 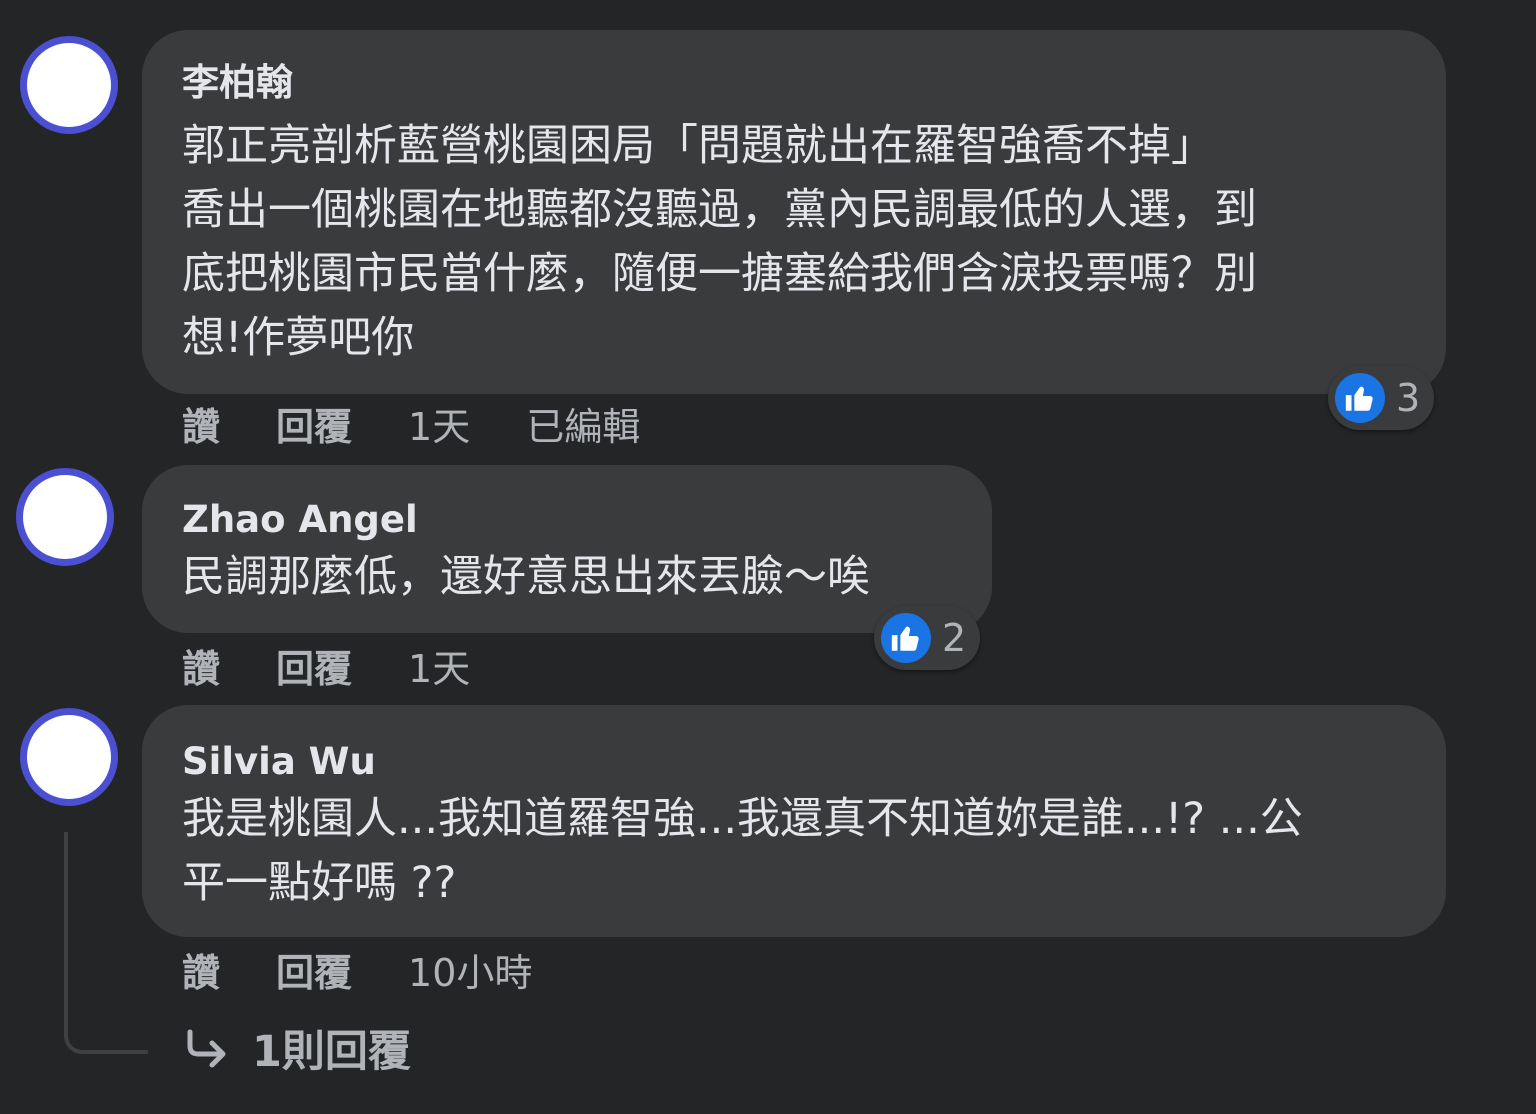 I want to click on comment-author: Zhao Angel, so click(x=567, y=520).